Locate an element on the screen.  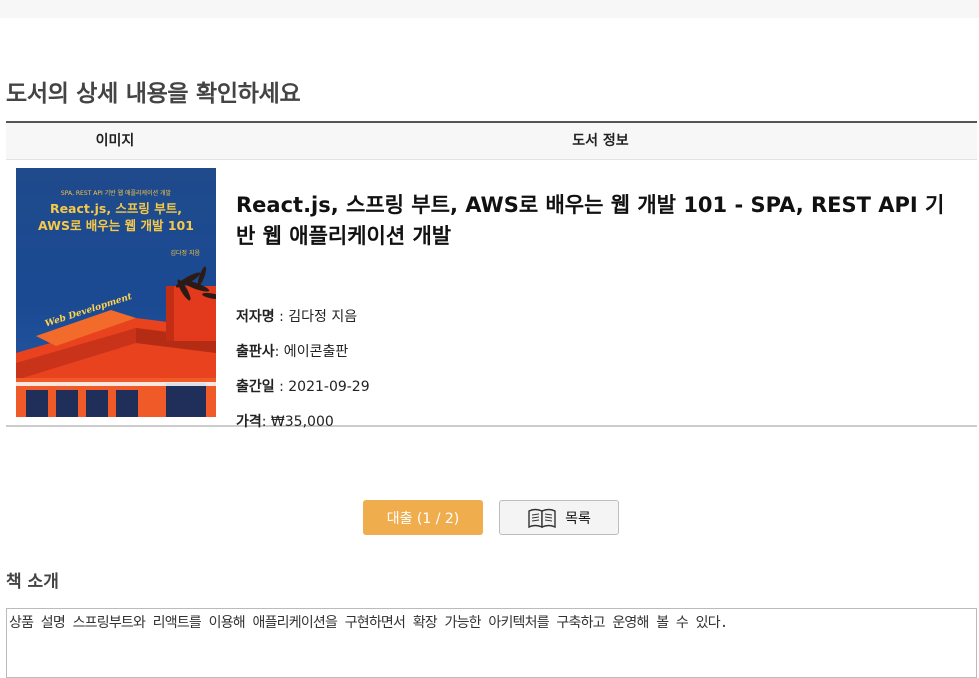
price-row: 가격: ₩35,000 is located at coordinates (285, 421).